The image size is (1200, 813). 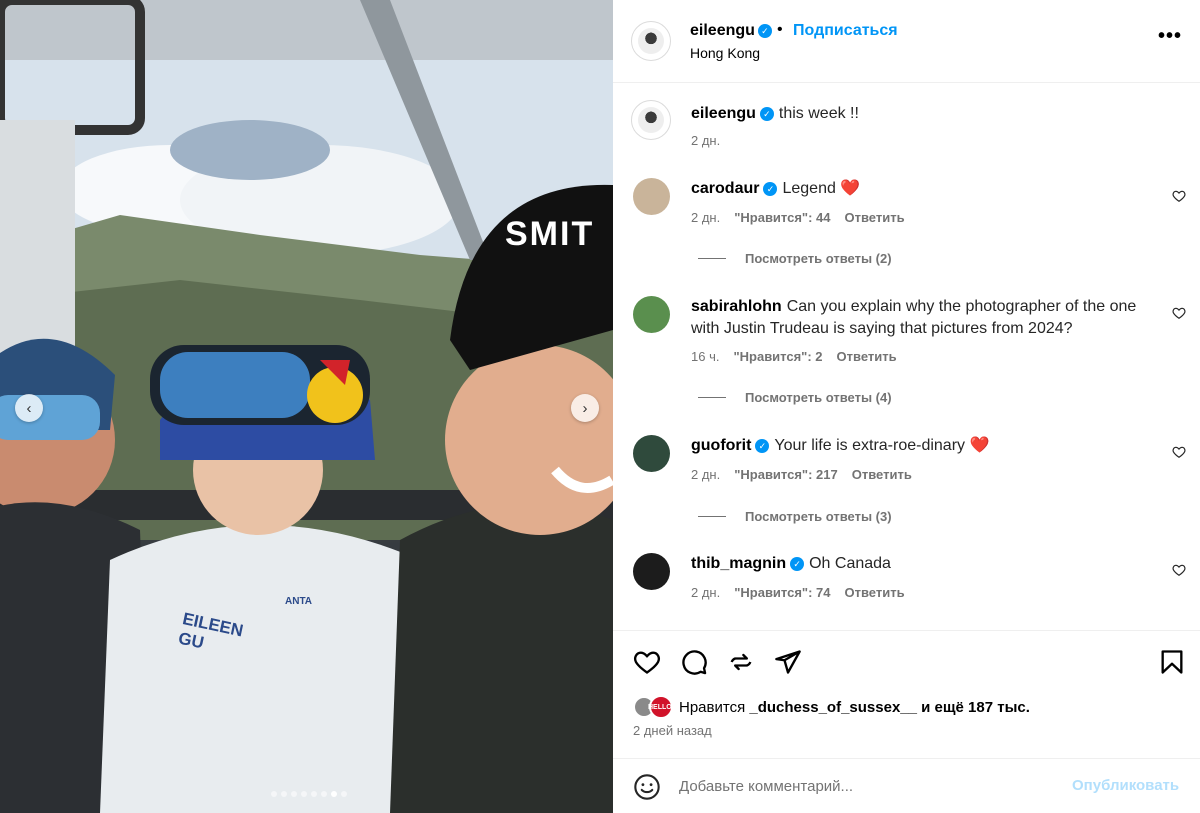 I want to click on view-replies-button: Посмотреть ответы (2), so click(x=795, y=258).